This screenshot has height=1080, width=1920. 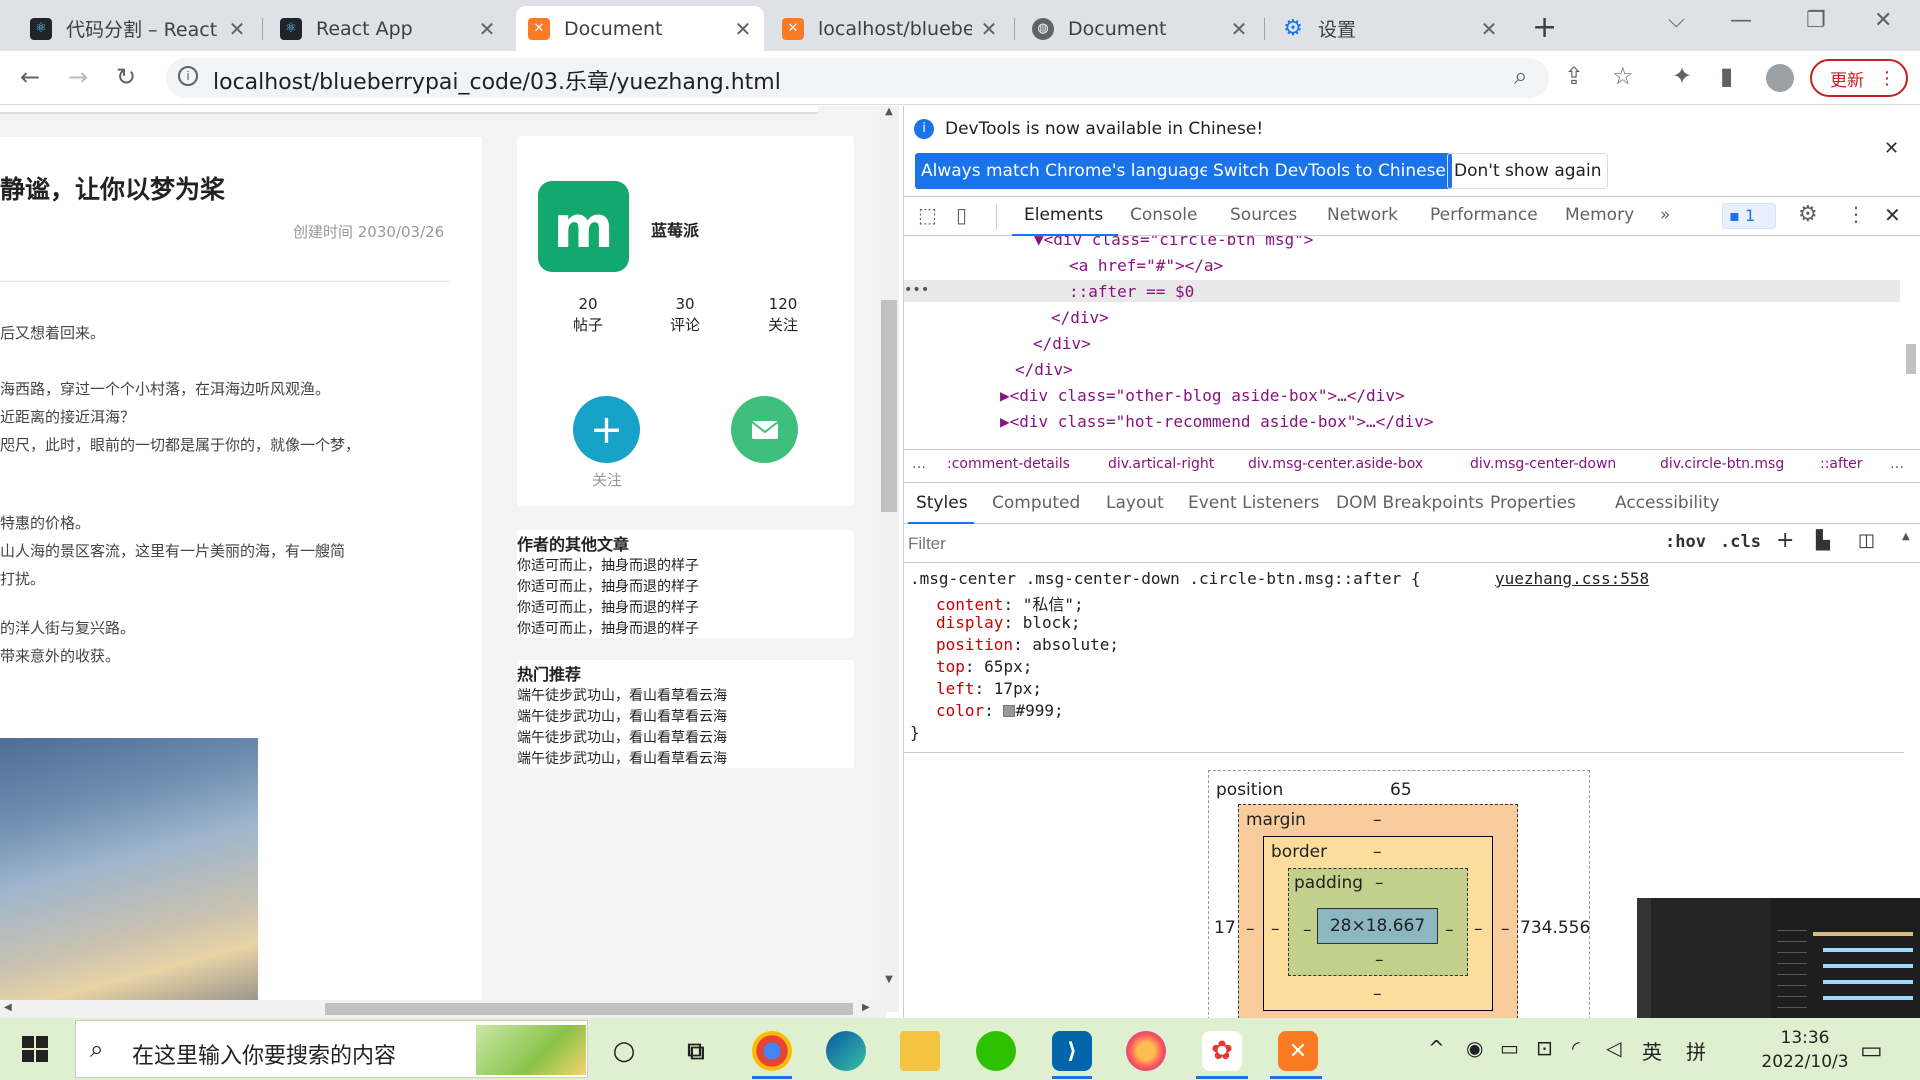 I want to click on page-vertical-scroll-thumb, so click(x=889, y=406).